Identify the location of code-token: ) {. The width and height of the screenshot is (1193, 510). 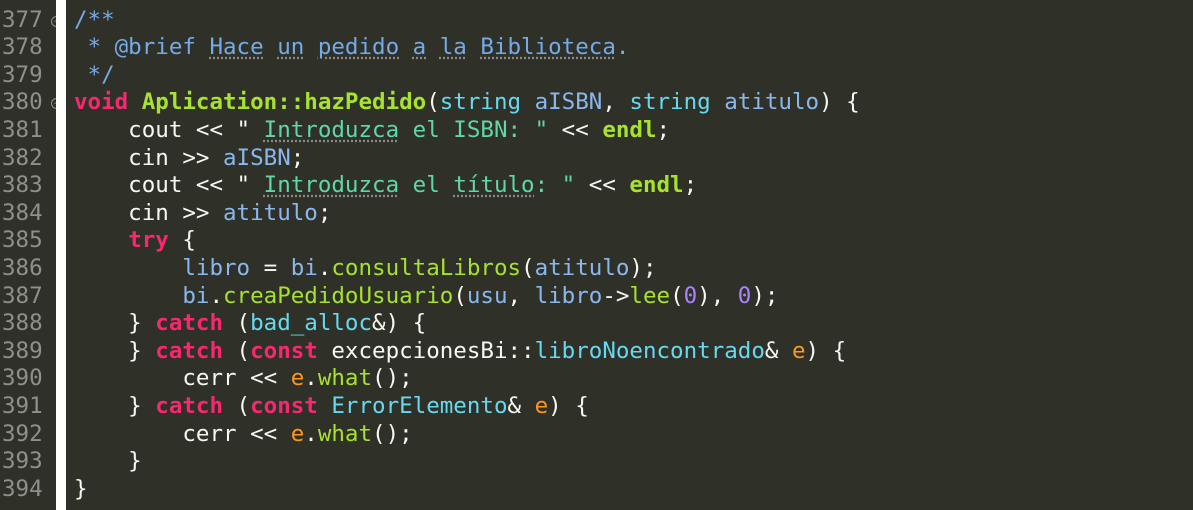
(568, 405).